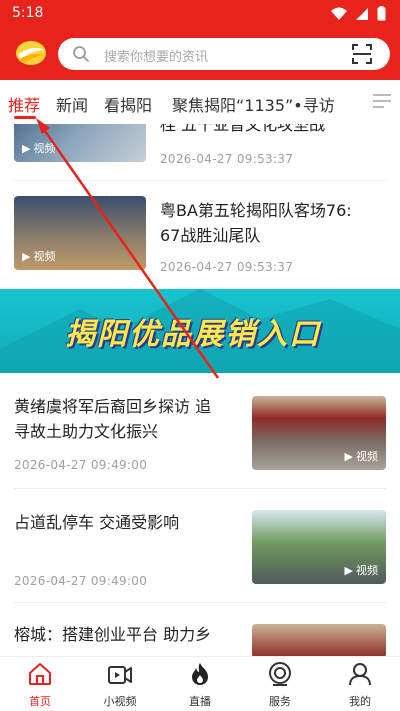 The height and width of the screenshot is (711, 400). What do you see at coordinates (113, 634) in the screenshot?
I see `news-title-line1: 榕城：搭建创业平台 助力乡` at bounding box center [113, 634].